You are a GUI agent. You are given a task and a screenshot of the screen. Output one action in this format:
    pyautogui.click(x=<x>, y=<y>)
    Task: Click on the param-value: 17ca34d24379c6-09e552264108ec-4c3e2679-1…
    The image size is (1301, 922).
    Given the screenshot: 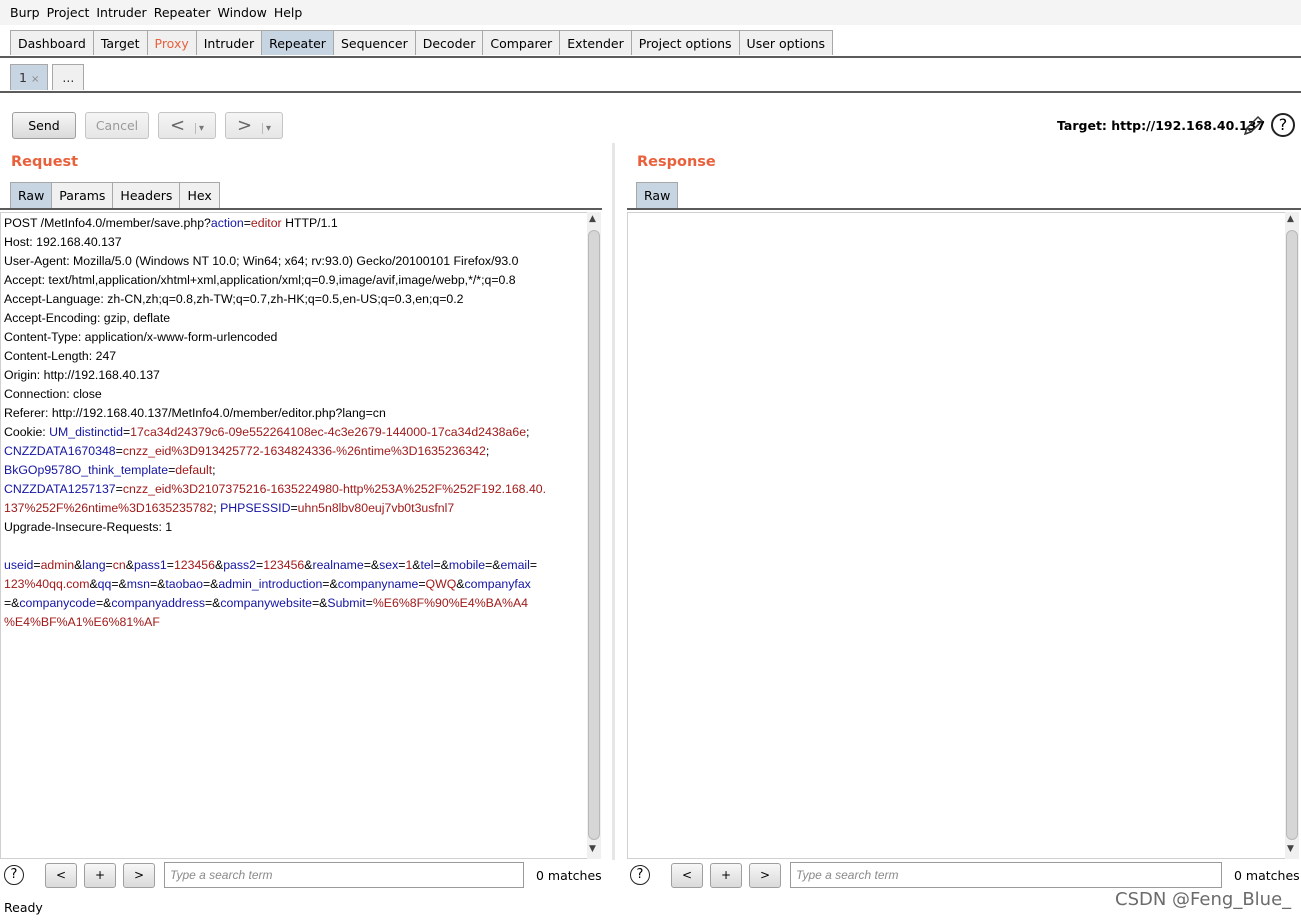 What is the action you would take?
    pyautogui.click(x=328, y=432)
    